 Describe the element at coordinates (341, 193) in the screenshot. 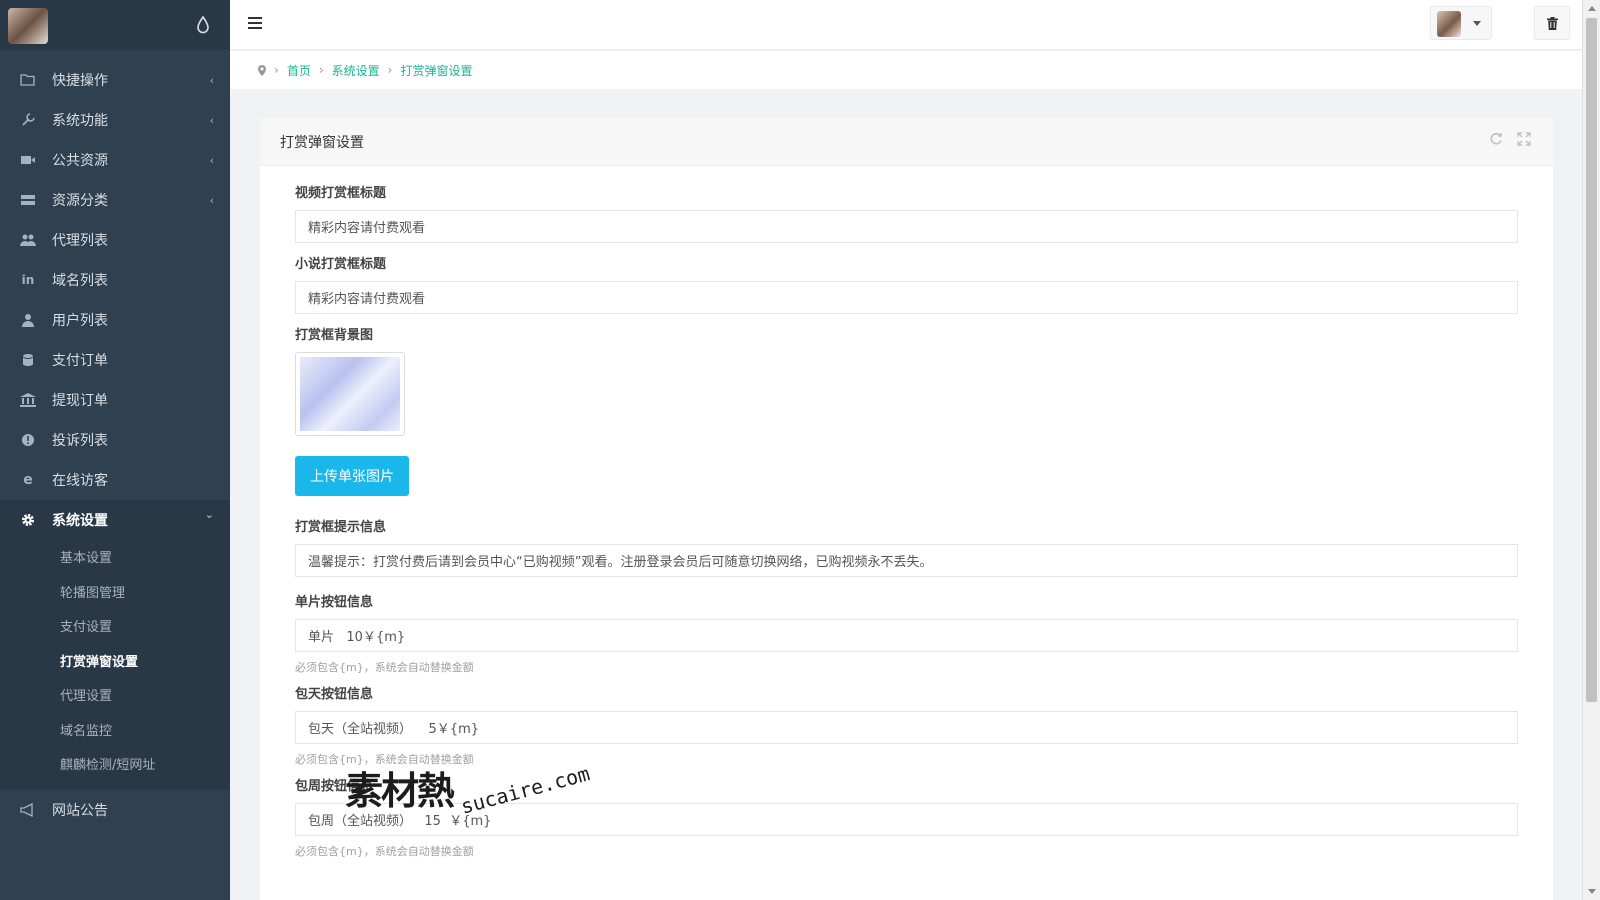

I see `field-label: 视频打赏框标题` at that location.